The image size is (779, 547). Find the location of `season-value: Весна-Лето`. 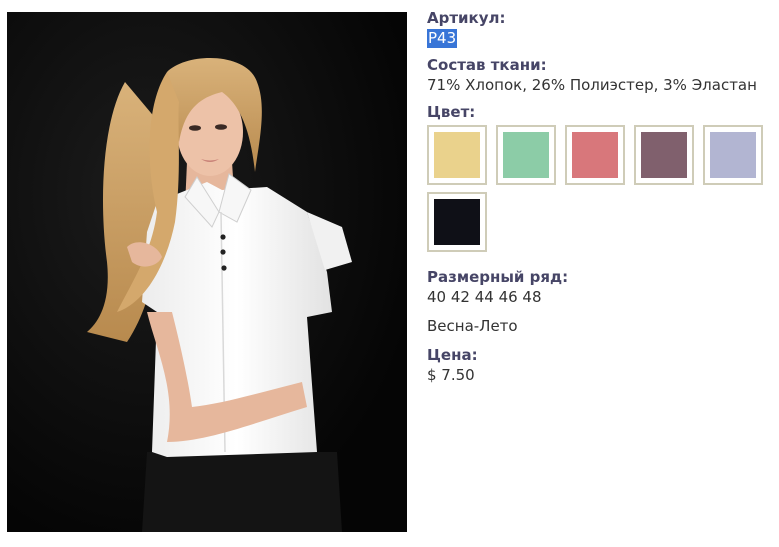

season-value: Весна-Лето is located at coordinates (472, 326).